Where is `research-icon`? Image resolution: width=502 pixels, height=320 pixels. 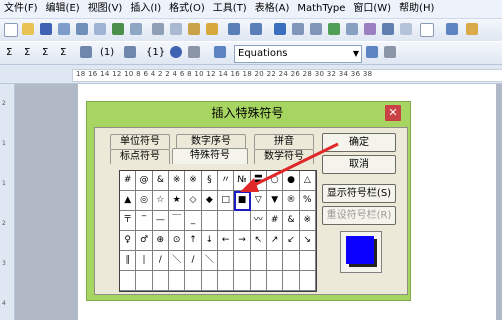 research-icon is located at coordinates (136, 29).